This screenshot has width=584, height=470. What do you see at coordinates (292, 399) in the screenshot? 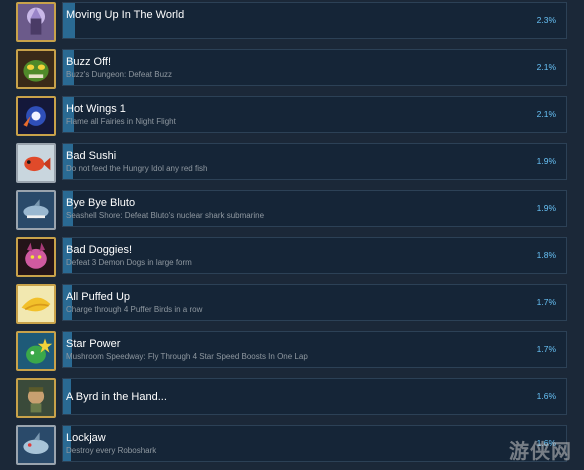
I see `achievement-row: A Byrd in the Hand... 1.6%` at bounding box center [292, 399].